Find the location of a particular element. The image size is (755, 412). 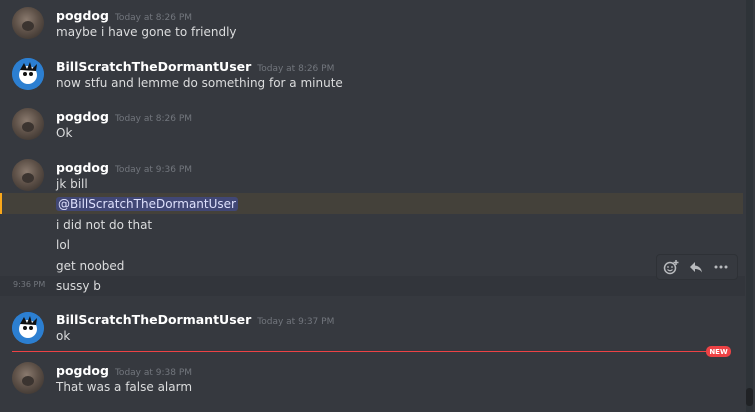

message-text: maybe i have gone to friendly is located at coordinates (146, 32).